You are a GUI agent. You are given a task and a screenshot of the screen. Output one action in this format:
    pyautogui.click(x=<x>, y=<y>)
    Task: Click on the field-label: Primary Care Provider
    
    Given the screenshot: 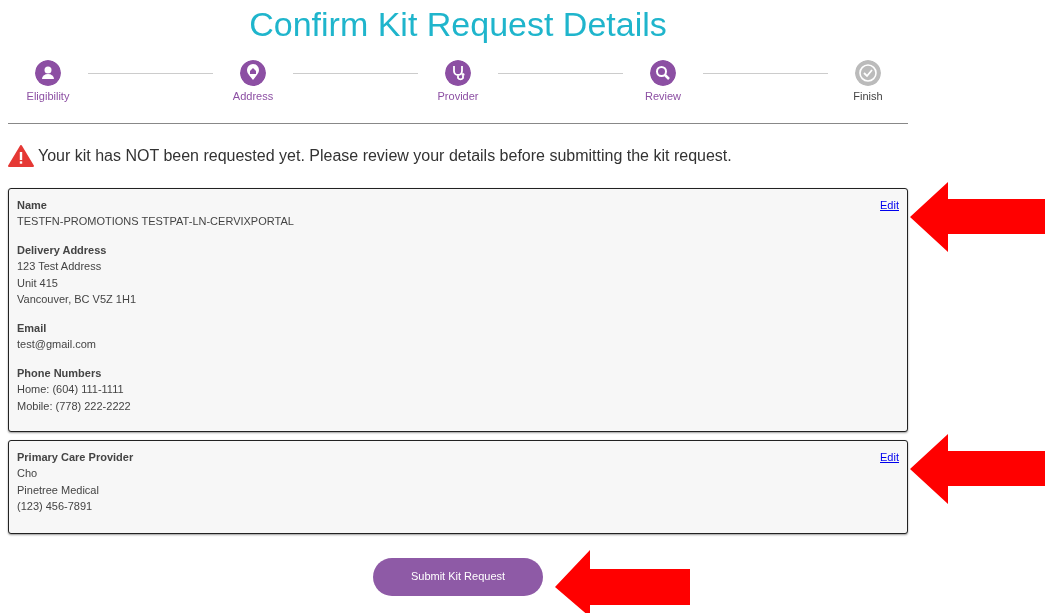 What is the action you would take?
    pyautogui.click(x=75, y=457)
    